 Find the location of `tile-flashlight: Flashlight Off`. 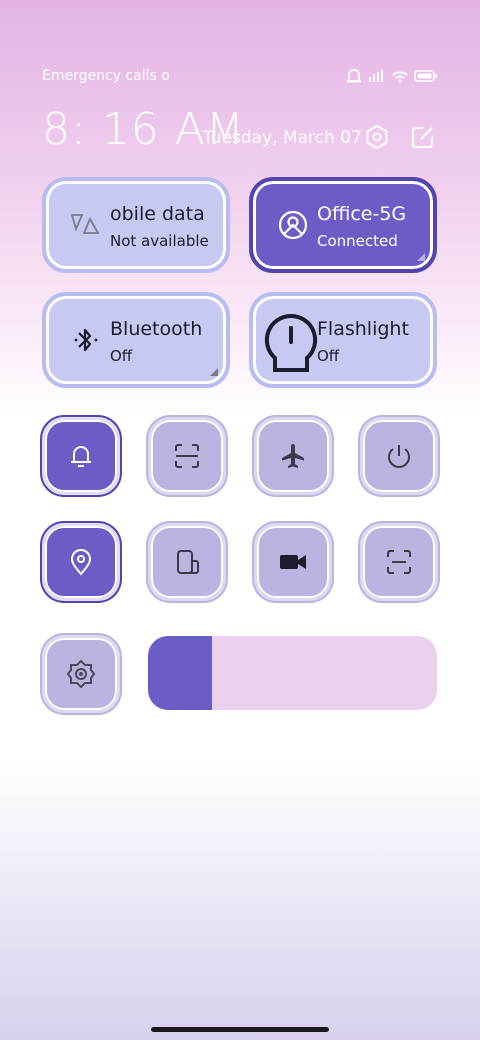

tile-flashlight: Flashlight Off is located at coordinates (343, 340).